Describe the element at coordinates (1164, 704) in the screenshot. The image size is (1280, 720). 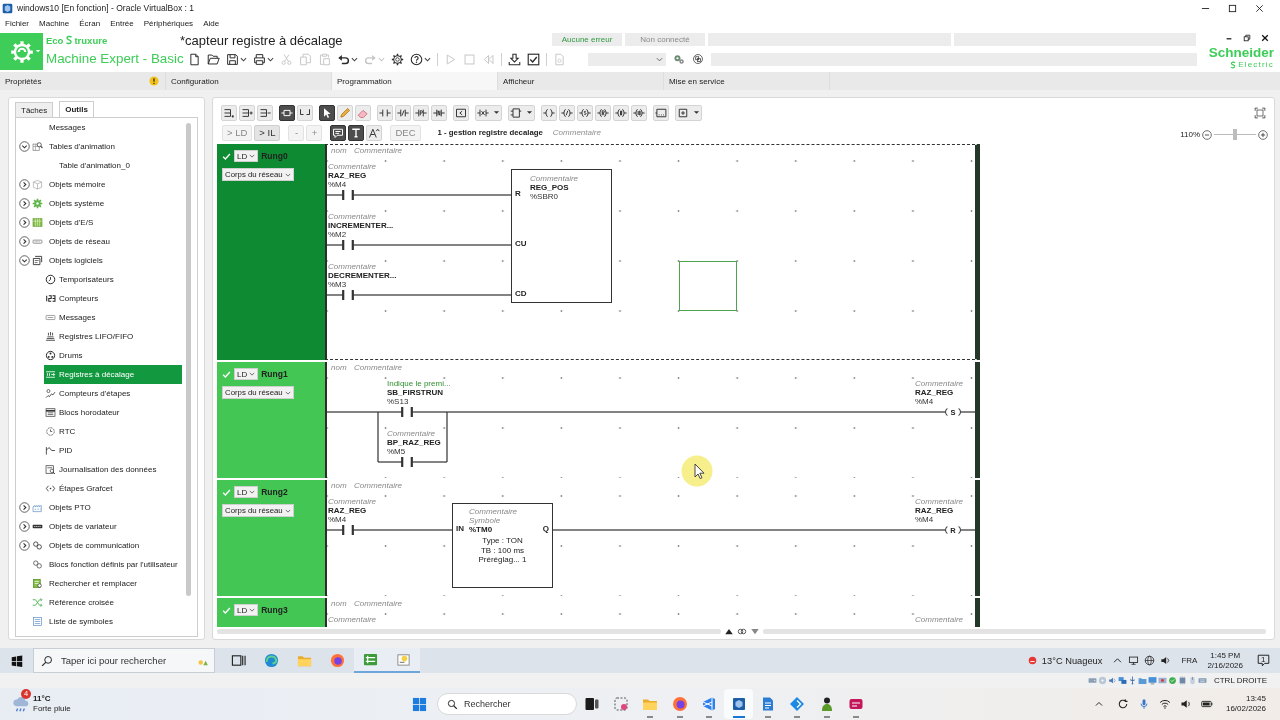
I see `wifi-icon` at that location.